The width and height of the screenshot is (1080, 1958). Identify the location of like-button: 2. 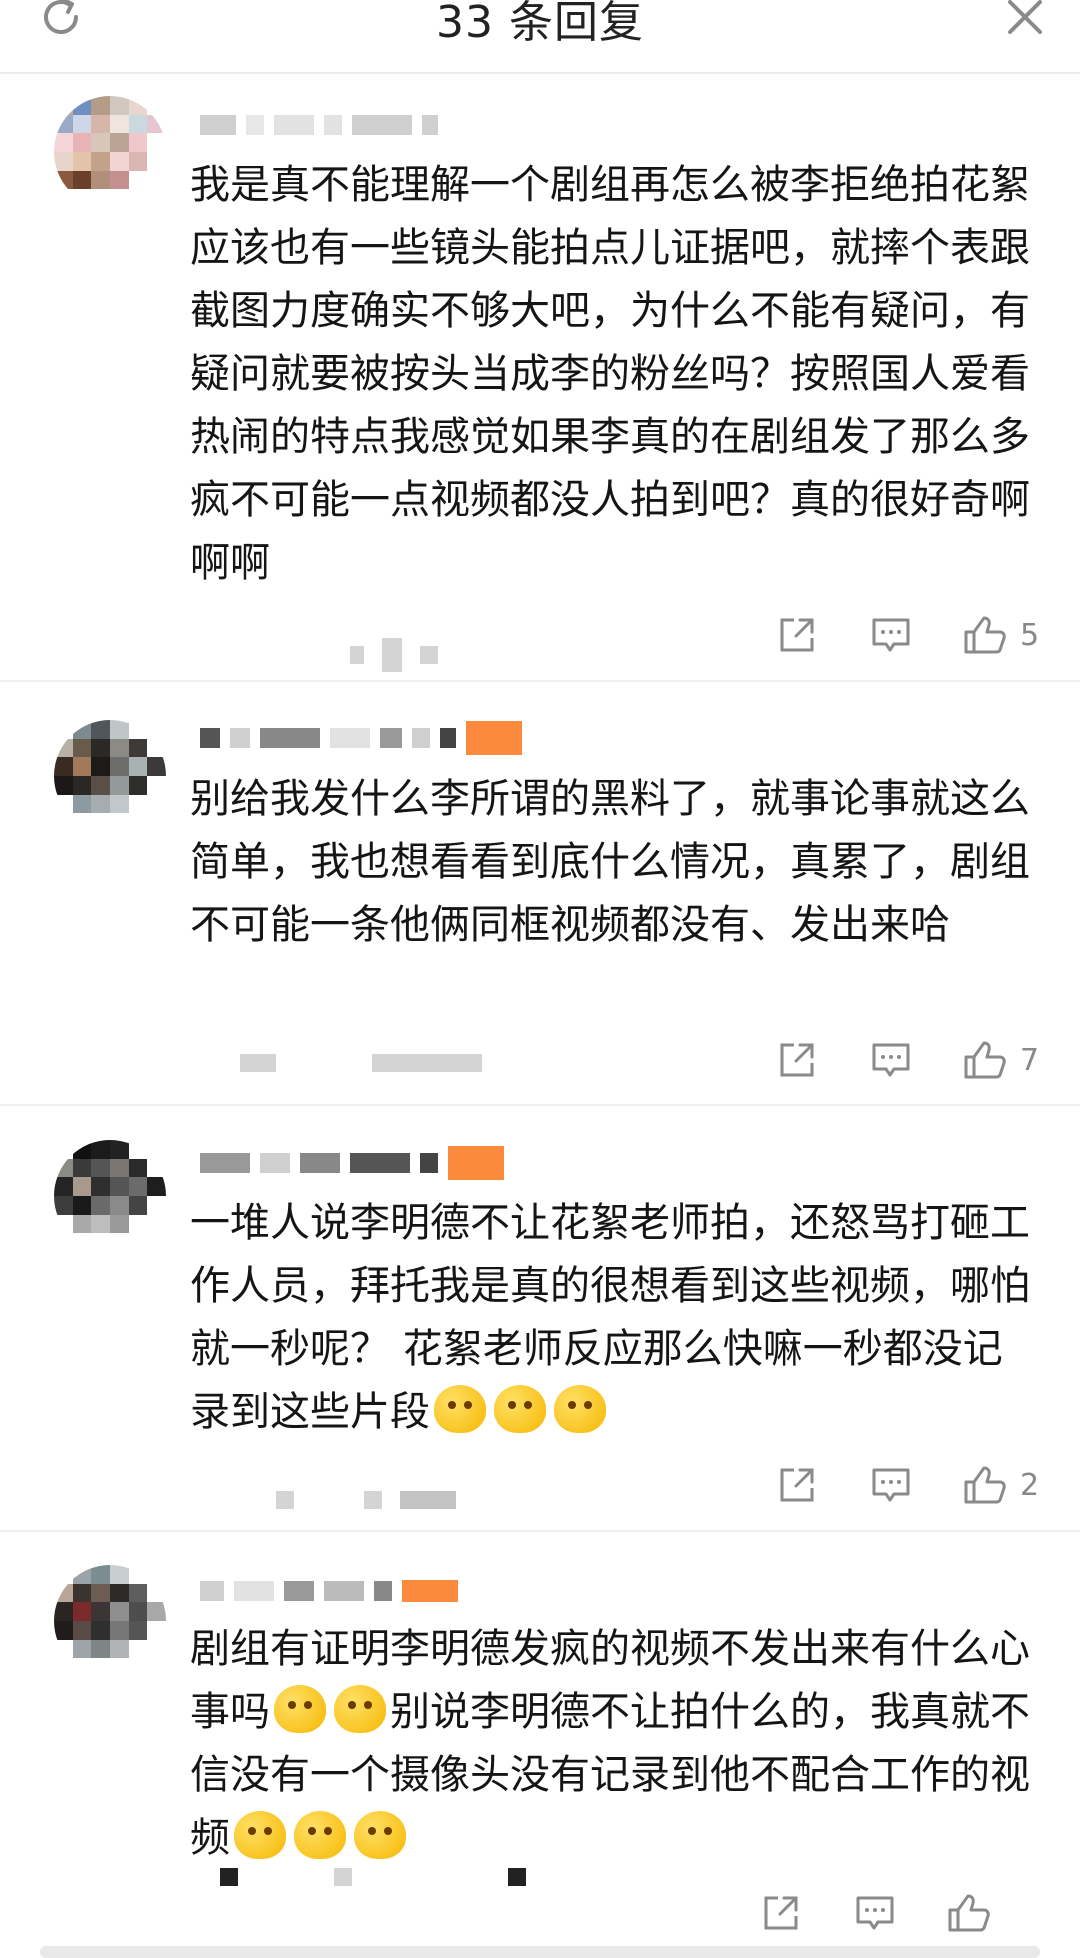
(1000, 1485).